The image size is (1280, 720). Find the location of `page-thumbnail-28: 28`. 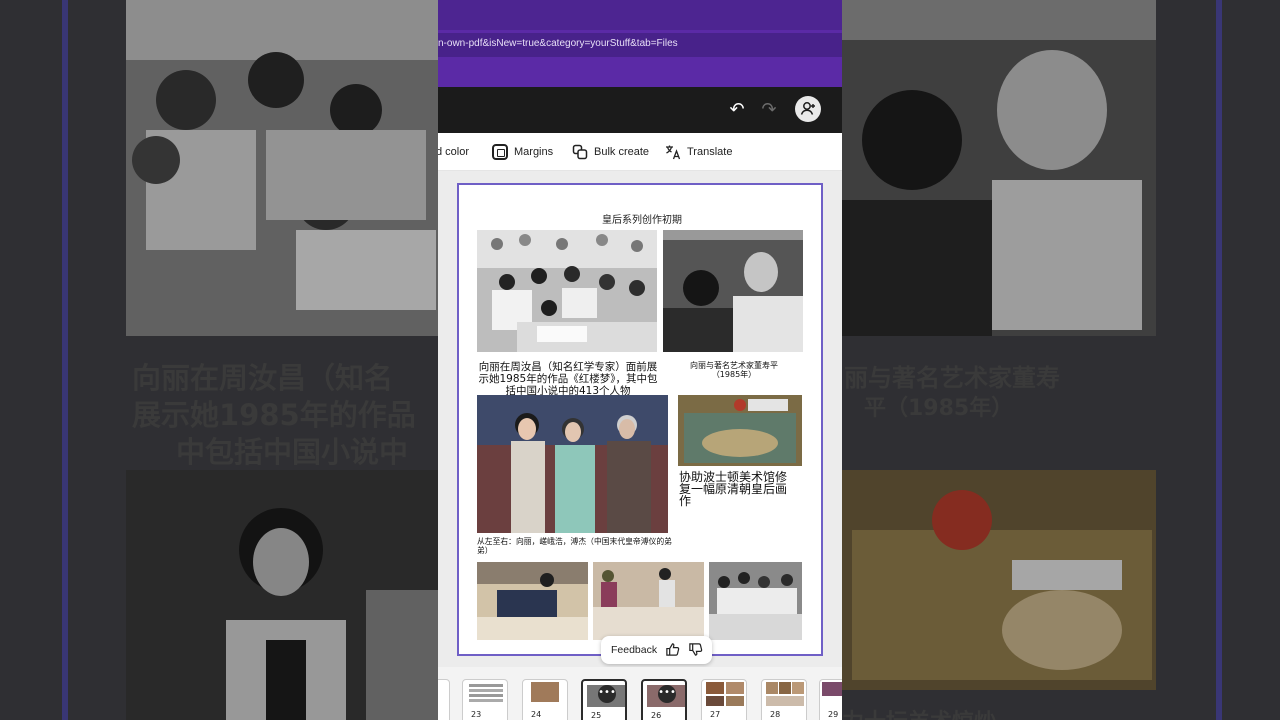

page-thumbnail-28: 28 is located at coordinates (784, 699).